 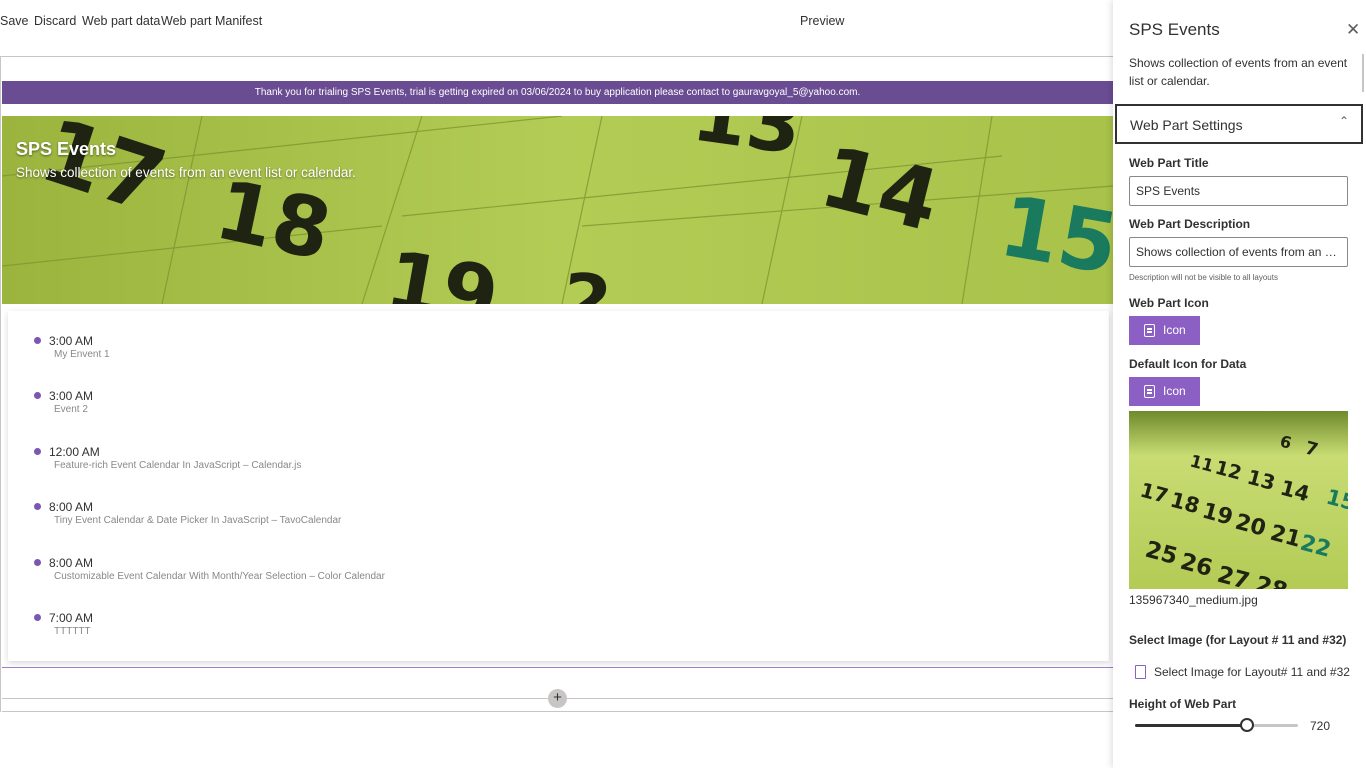 What do you see at coordinates (1238, 640) in the screenshot?
I see `select-image-label: Select Image (for Layout # 11 and #32)` at bounding box center [1238, 640].